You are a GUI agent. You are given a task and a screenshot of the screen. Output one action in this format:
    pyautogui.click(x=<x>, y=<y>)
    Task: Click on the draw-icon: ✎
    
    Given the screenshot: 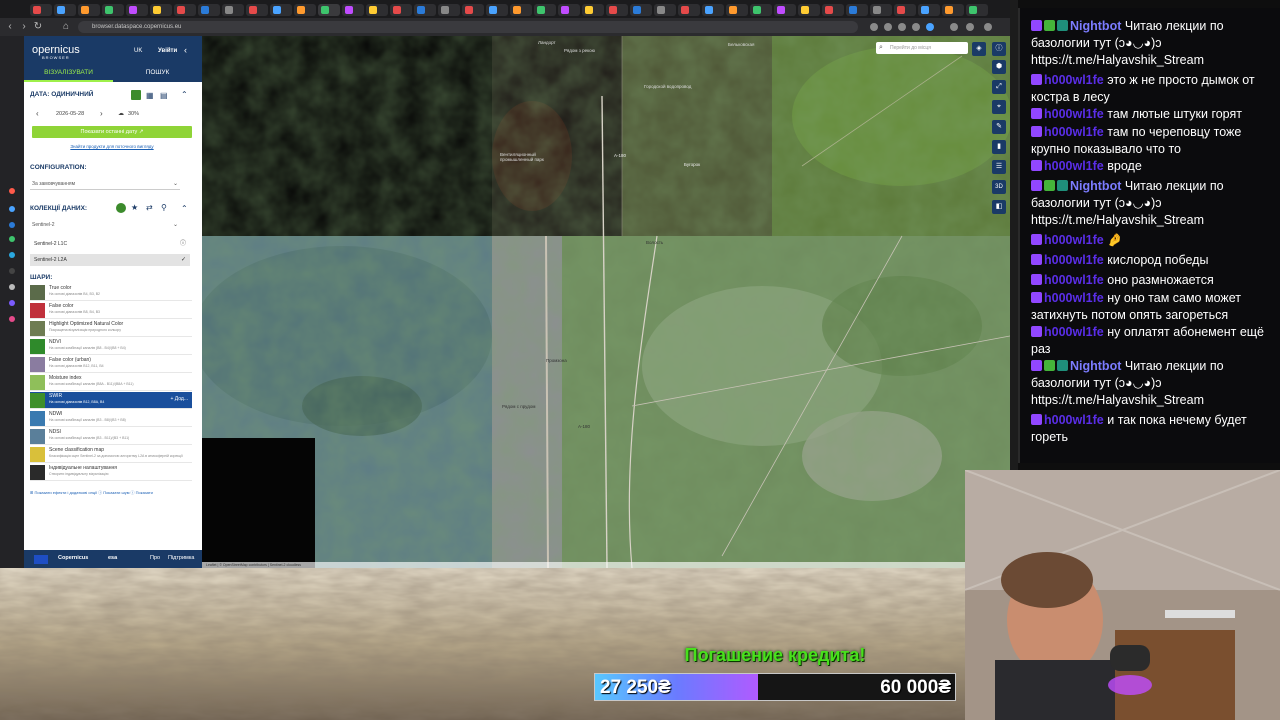 What is the action you would take?
    pyautogui.click(x=999, y=127)
    